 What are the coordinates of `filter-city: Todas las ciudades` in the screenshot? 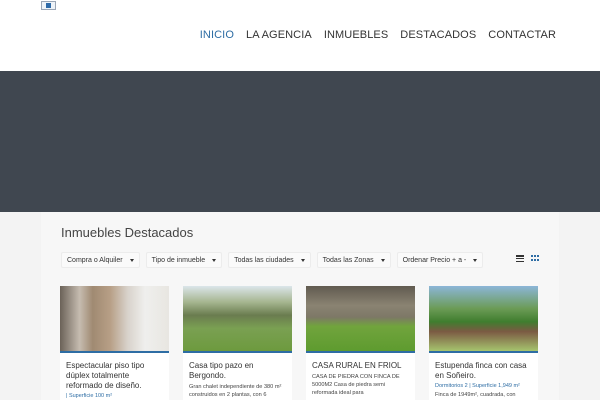 It's located at (269, 260).